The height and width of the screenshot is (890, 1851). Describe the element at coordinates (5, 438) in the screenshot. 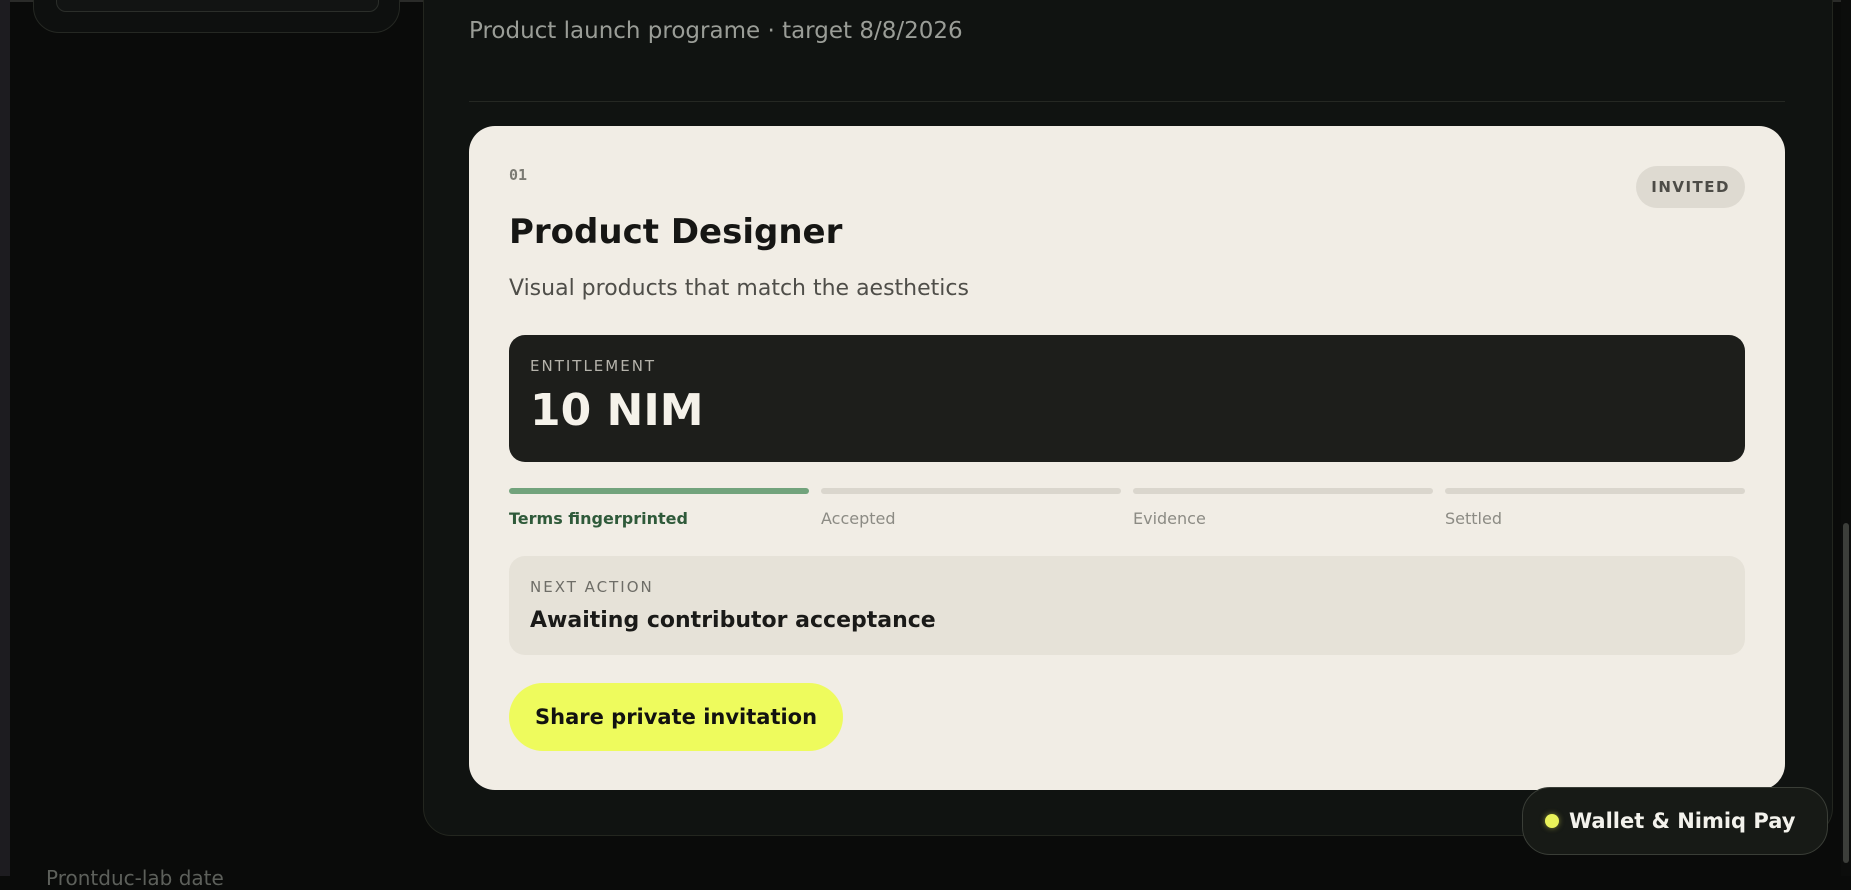

I see `window-edge` at that location.